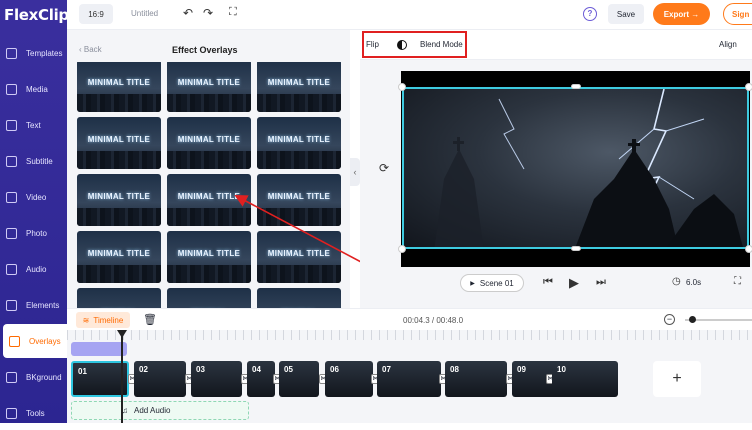 This screenshot has height=430, width=752. Describe the element at coordinates (43, 305) in the screenshot. I see `sidebar-item-label: Elements` at that location.